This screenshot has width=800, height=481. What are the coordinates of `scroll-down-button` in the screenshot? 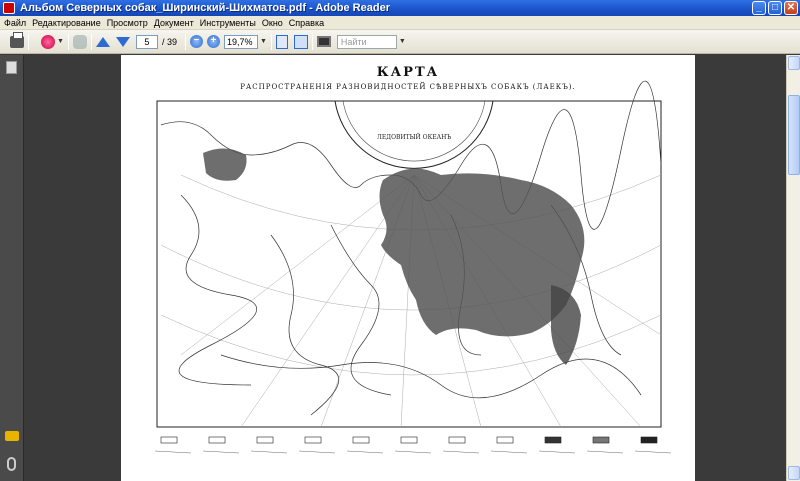 It's located at (794, 473).